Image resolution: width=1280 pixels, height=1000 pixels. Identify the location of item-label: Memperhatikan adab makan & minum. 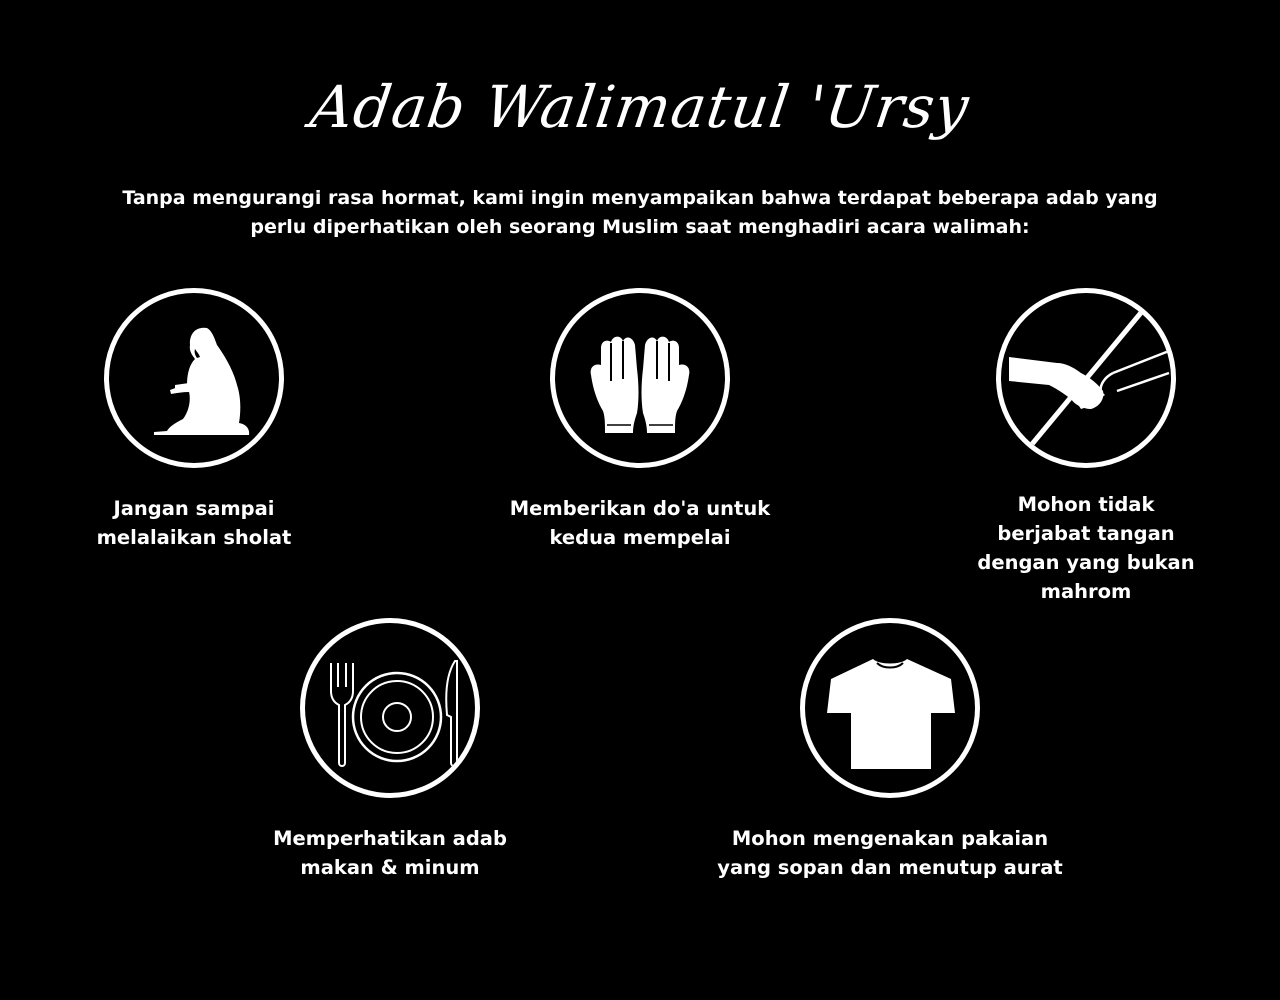
(390, 853).